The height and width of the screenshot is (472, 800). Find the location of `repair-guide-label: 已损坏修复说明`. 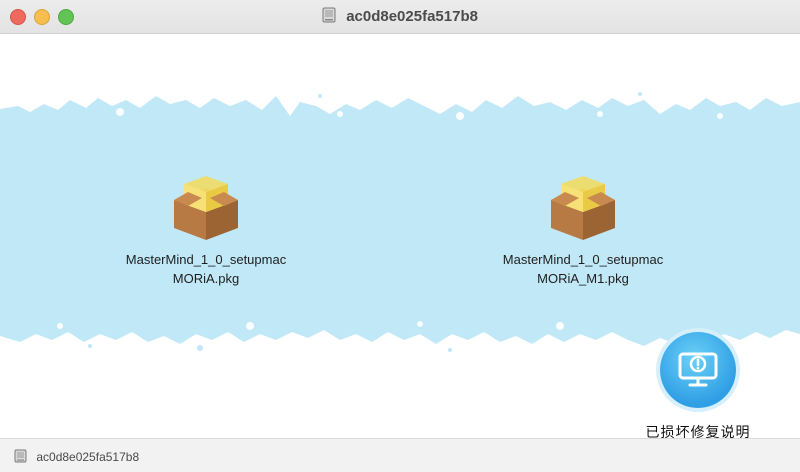

repair-guide-label: 已损坏修复说明 is located at coordinates (698, 431).